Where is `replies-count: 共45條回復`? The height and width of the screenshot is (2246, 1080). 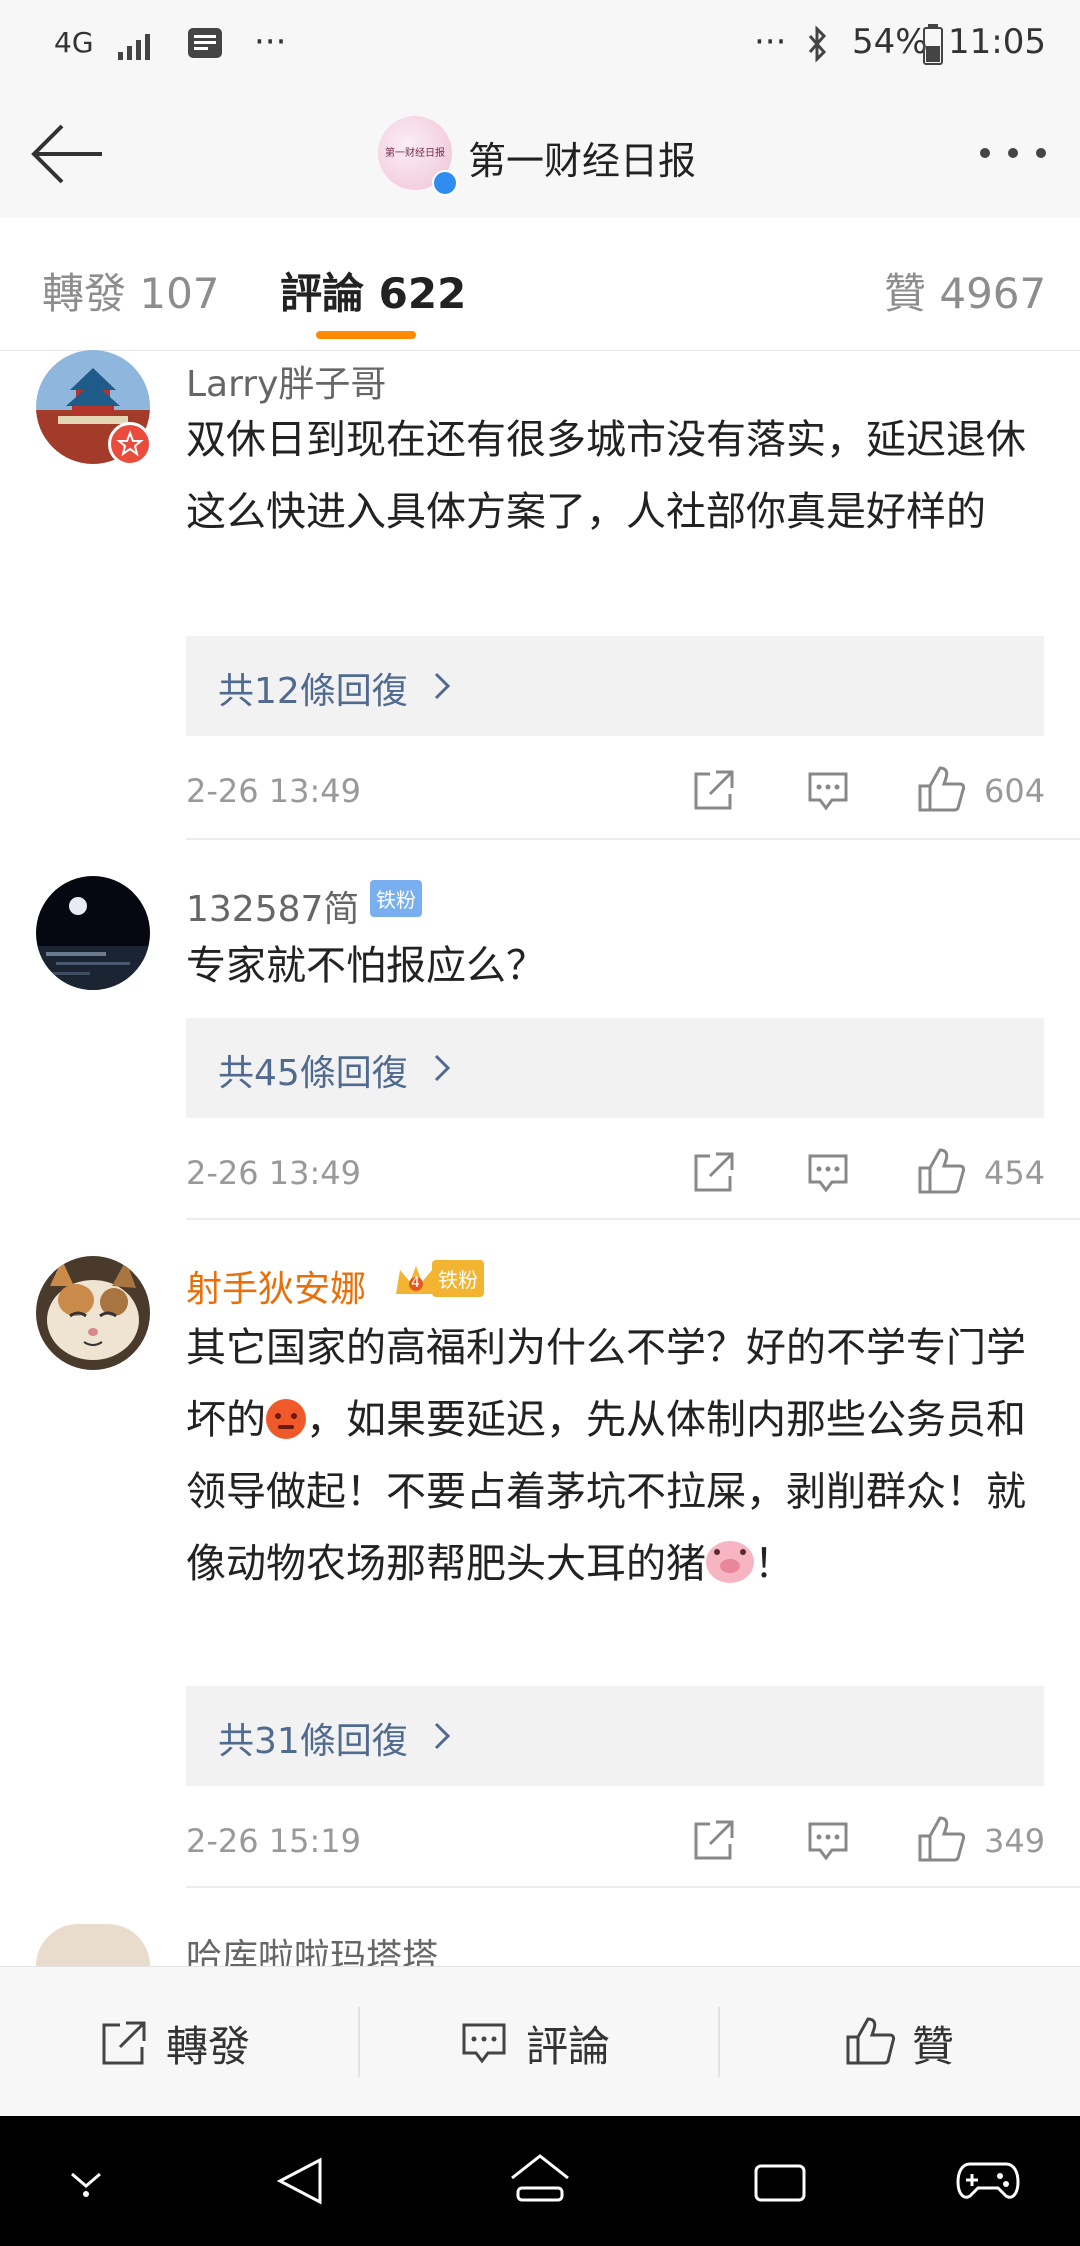
replies-count: 共45條回復 is located at coordinates (313, 1073).